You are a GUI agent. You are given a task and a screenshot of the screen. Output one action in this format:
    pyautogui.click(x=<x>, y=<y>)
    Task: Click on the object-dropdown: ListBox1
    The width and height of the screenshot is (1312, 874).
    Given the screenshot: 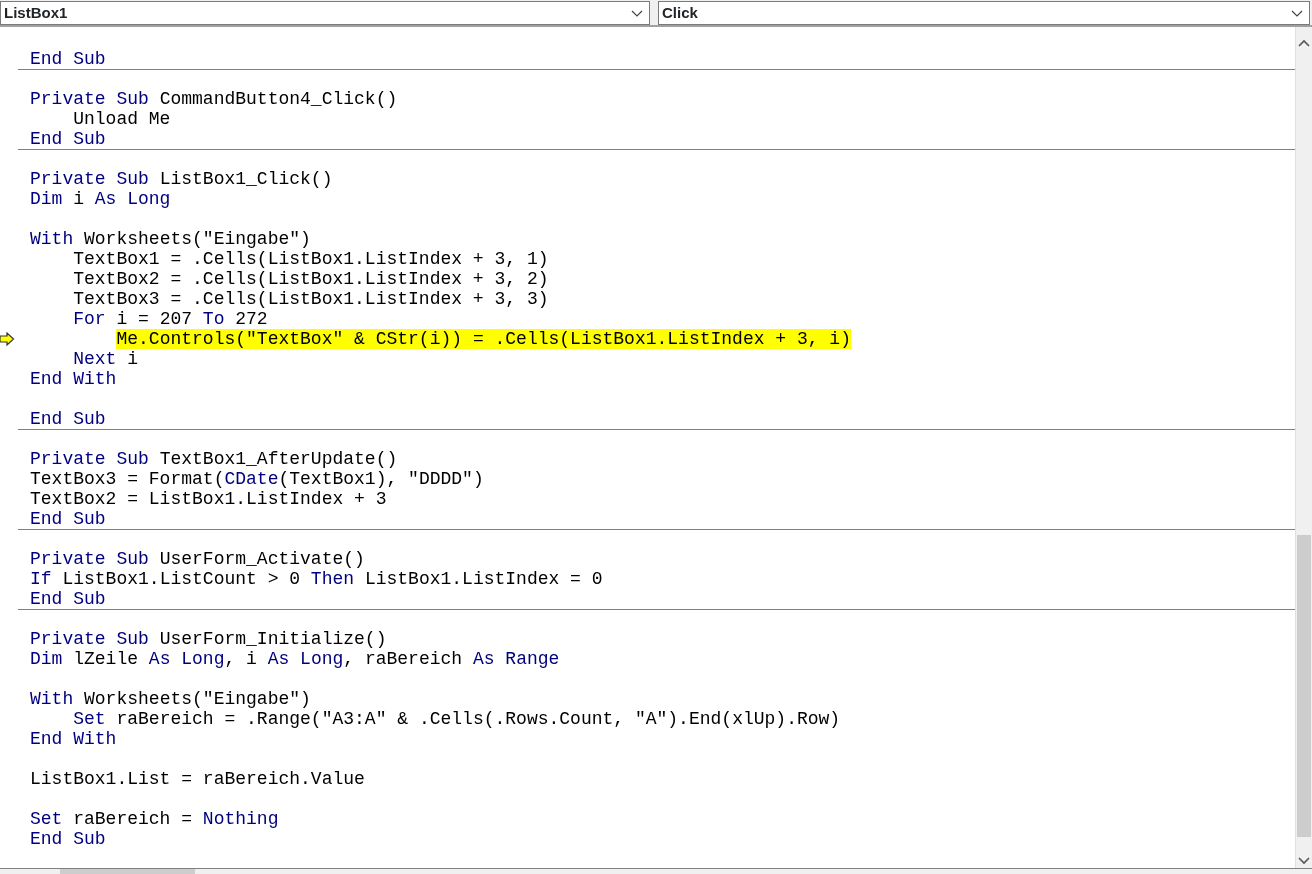 What is the action you would take?
    pyautogui.click(x=325, y=13)
    